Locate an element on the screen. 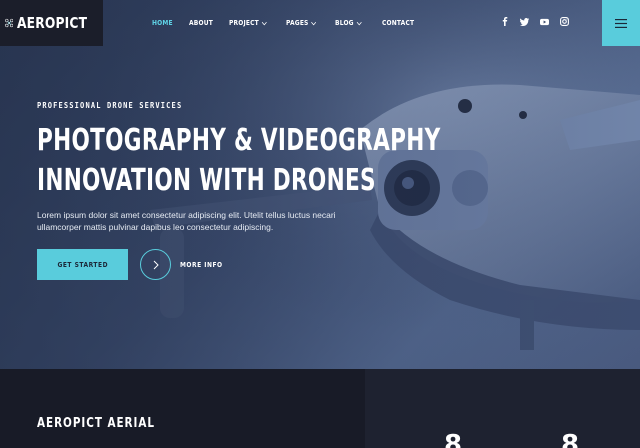  facebook-icon is located at coordinates (504, 21).